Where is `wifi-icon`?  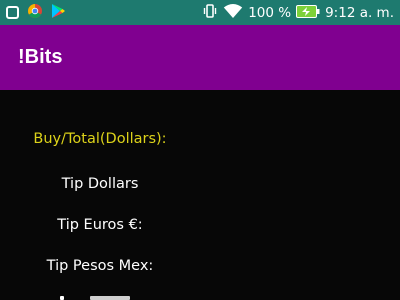
wifi-icon is located at coordinates (233, 13).